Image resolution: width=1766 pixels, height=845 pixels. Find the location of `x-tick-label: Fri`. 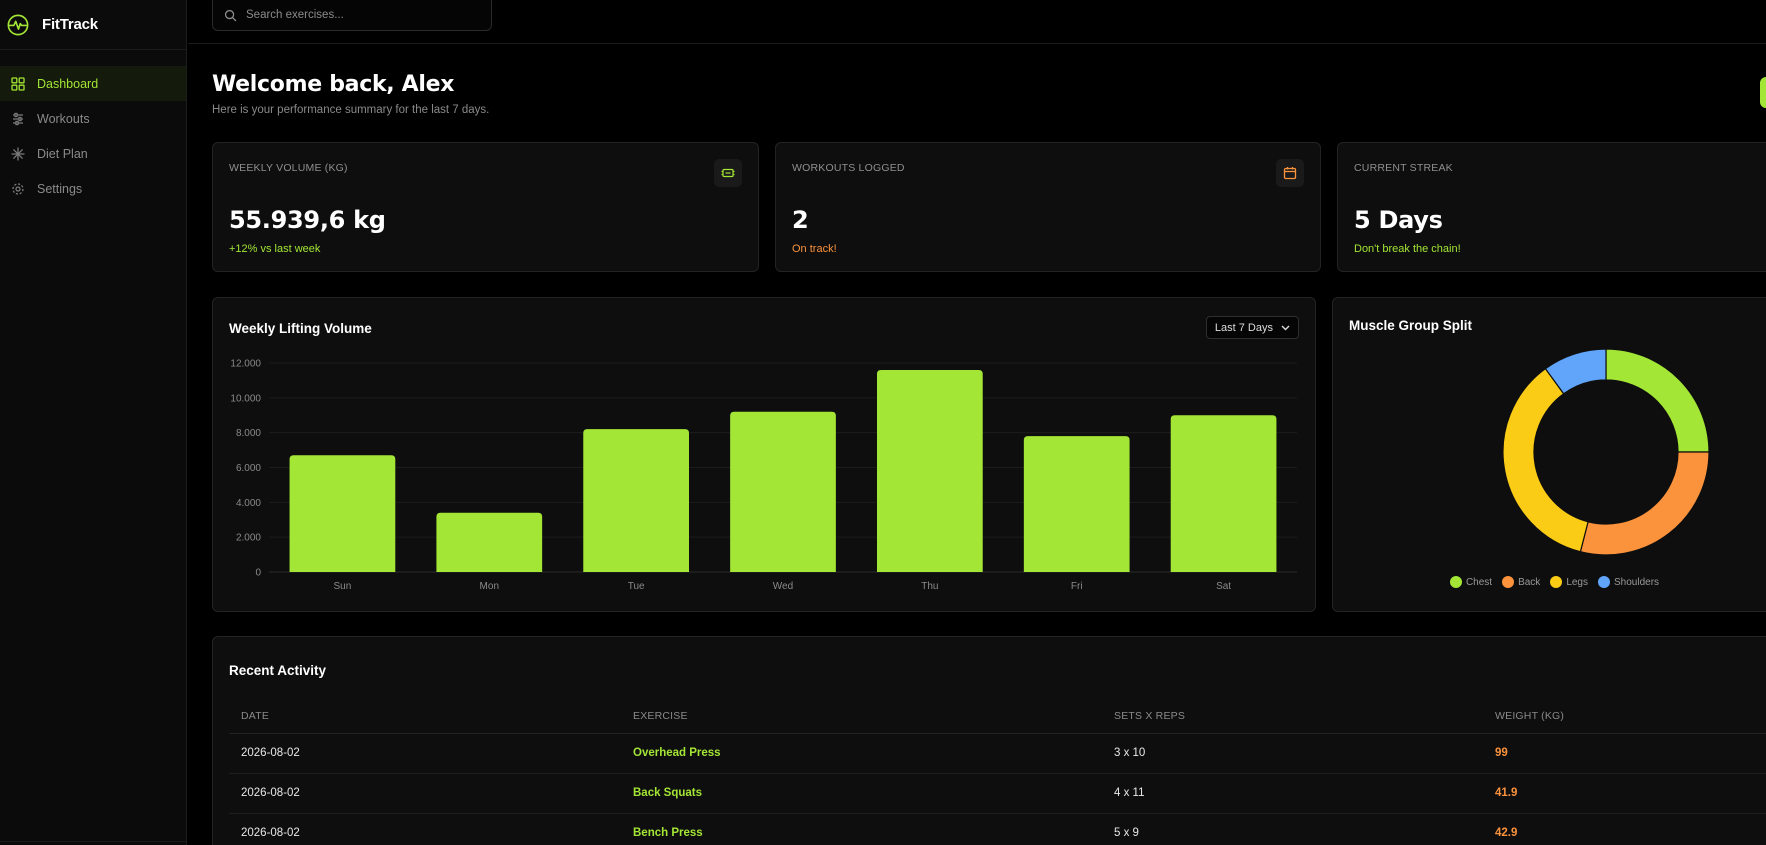

x-tick-label: Fri is located at coordinates (1077, 586).